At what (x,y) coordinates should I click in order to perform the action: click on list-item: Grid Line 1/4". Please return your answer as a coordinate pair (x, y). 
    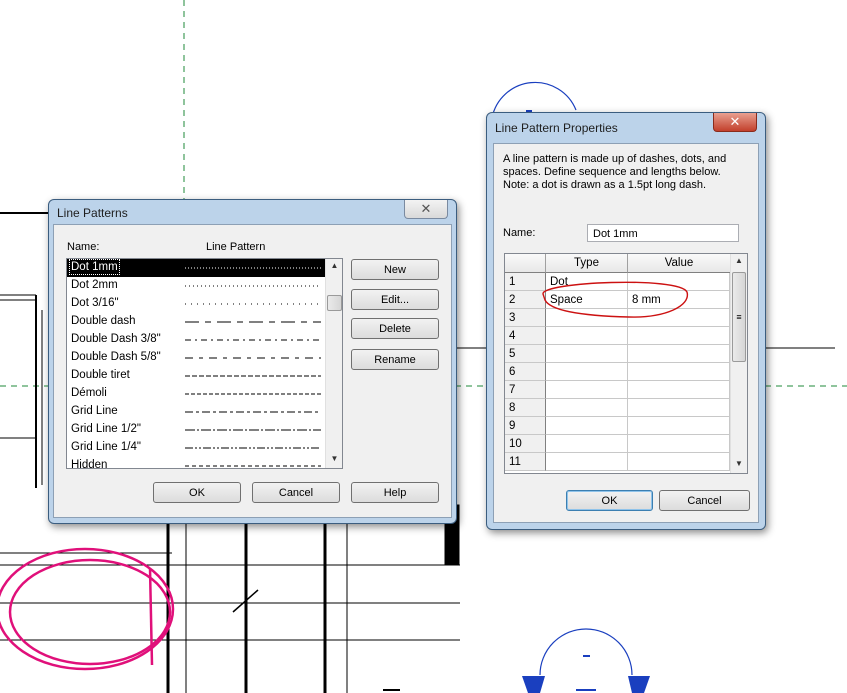
    Looking at the image, I should click on (196, 448).